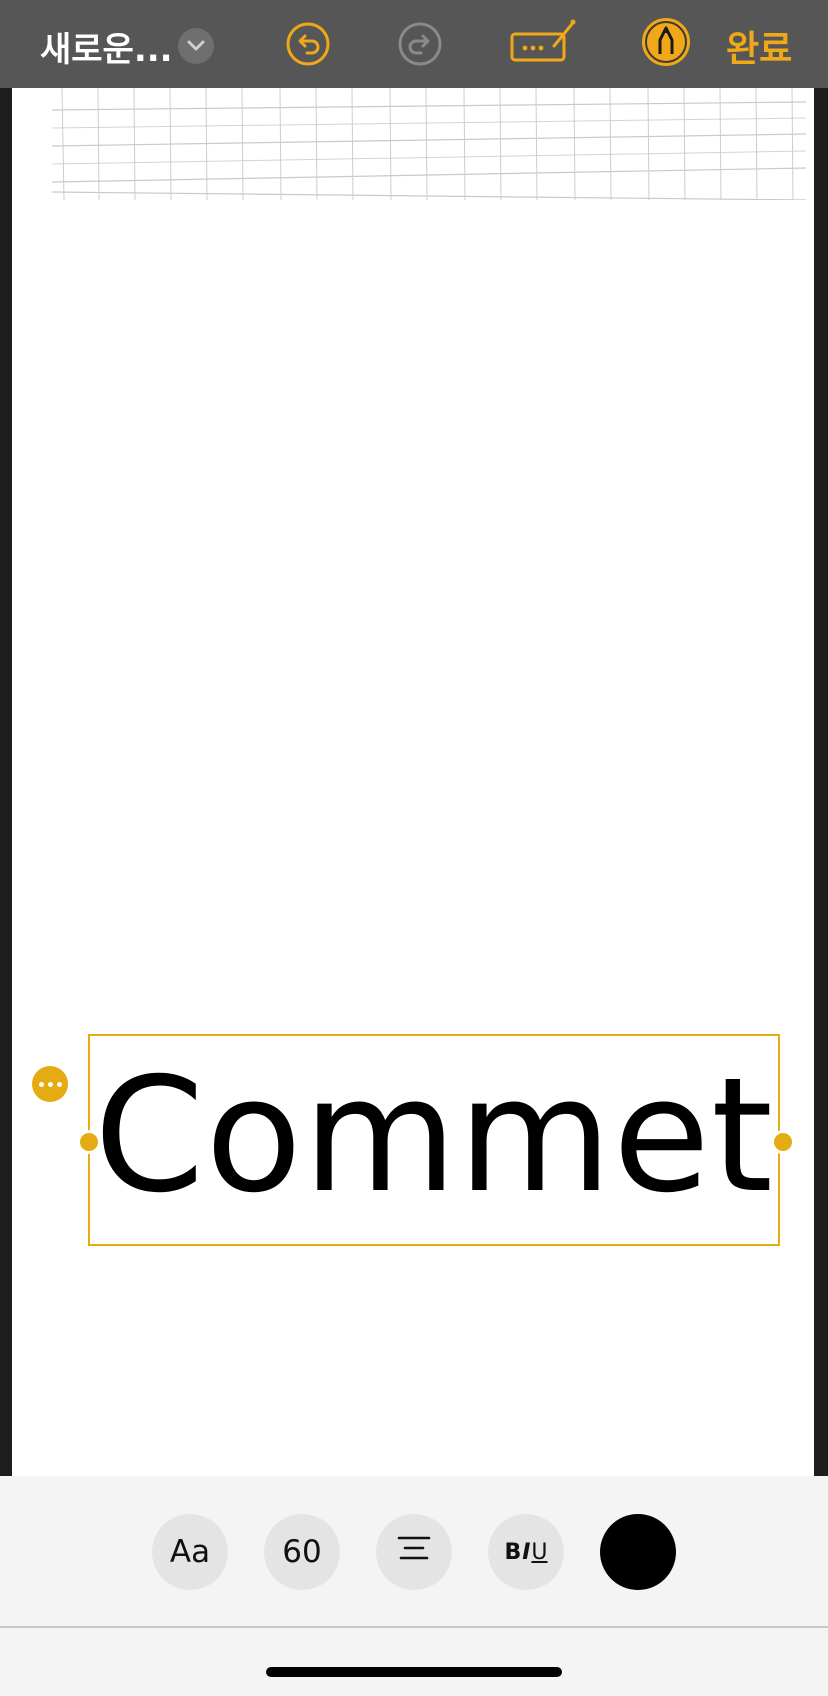 The height and width of the screenshot is (1696, 828). I want to click on markup-toggle-button, so click(666, 44).